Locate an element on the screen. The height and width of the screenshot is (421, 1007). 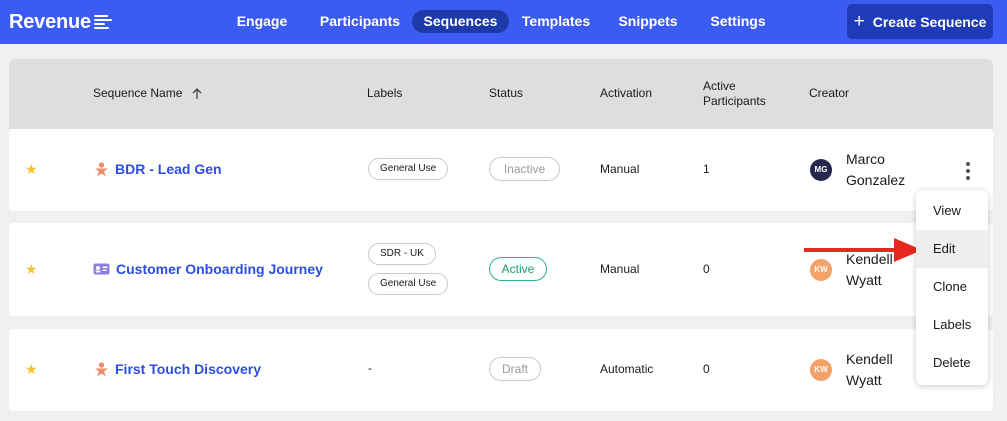
menu-item-delete: Delete is located at coordinates (952, 363).